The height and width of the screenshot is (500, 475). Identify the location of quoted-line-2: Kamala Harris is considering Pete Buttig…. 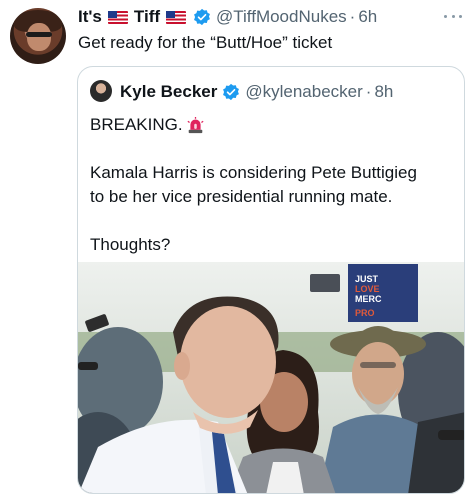
(253, 172).